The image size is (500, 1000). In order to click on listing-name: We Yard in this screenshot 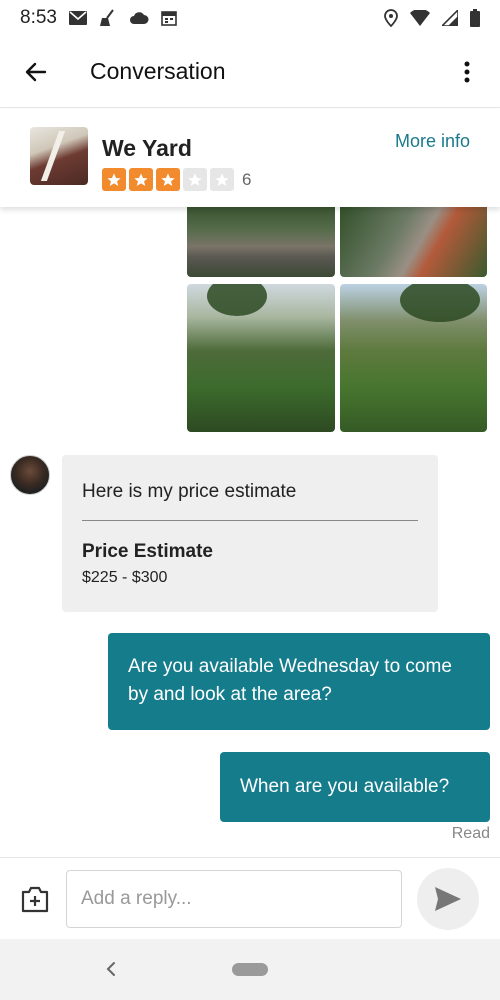, I will do `click(147, 148)`.